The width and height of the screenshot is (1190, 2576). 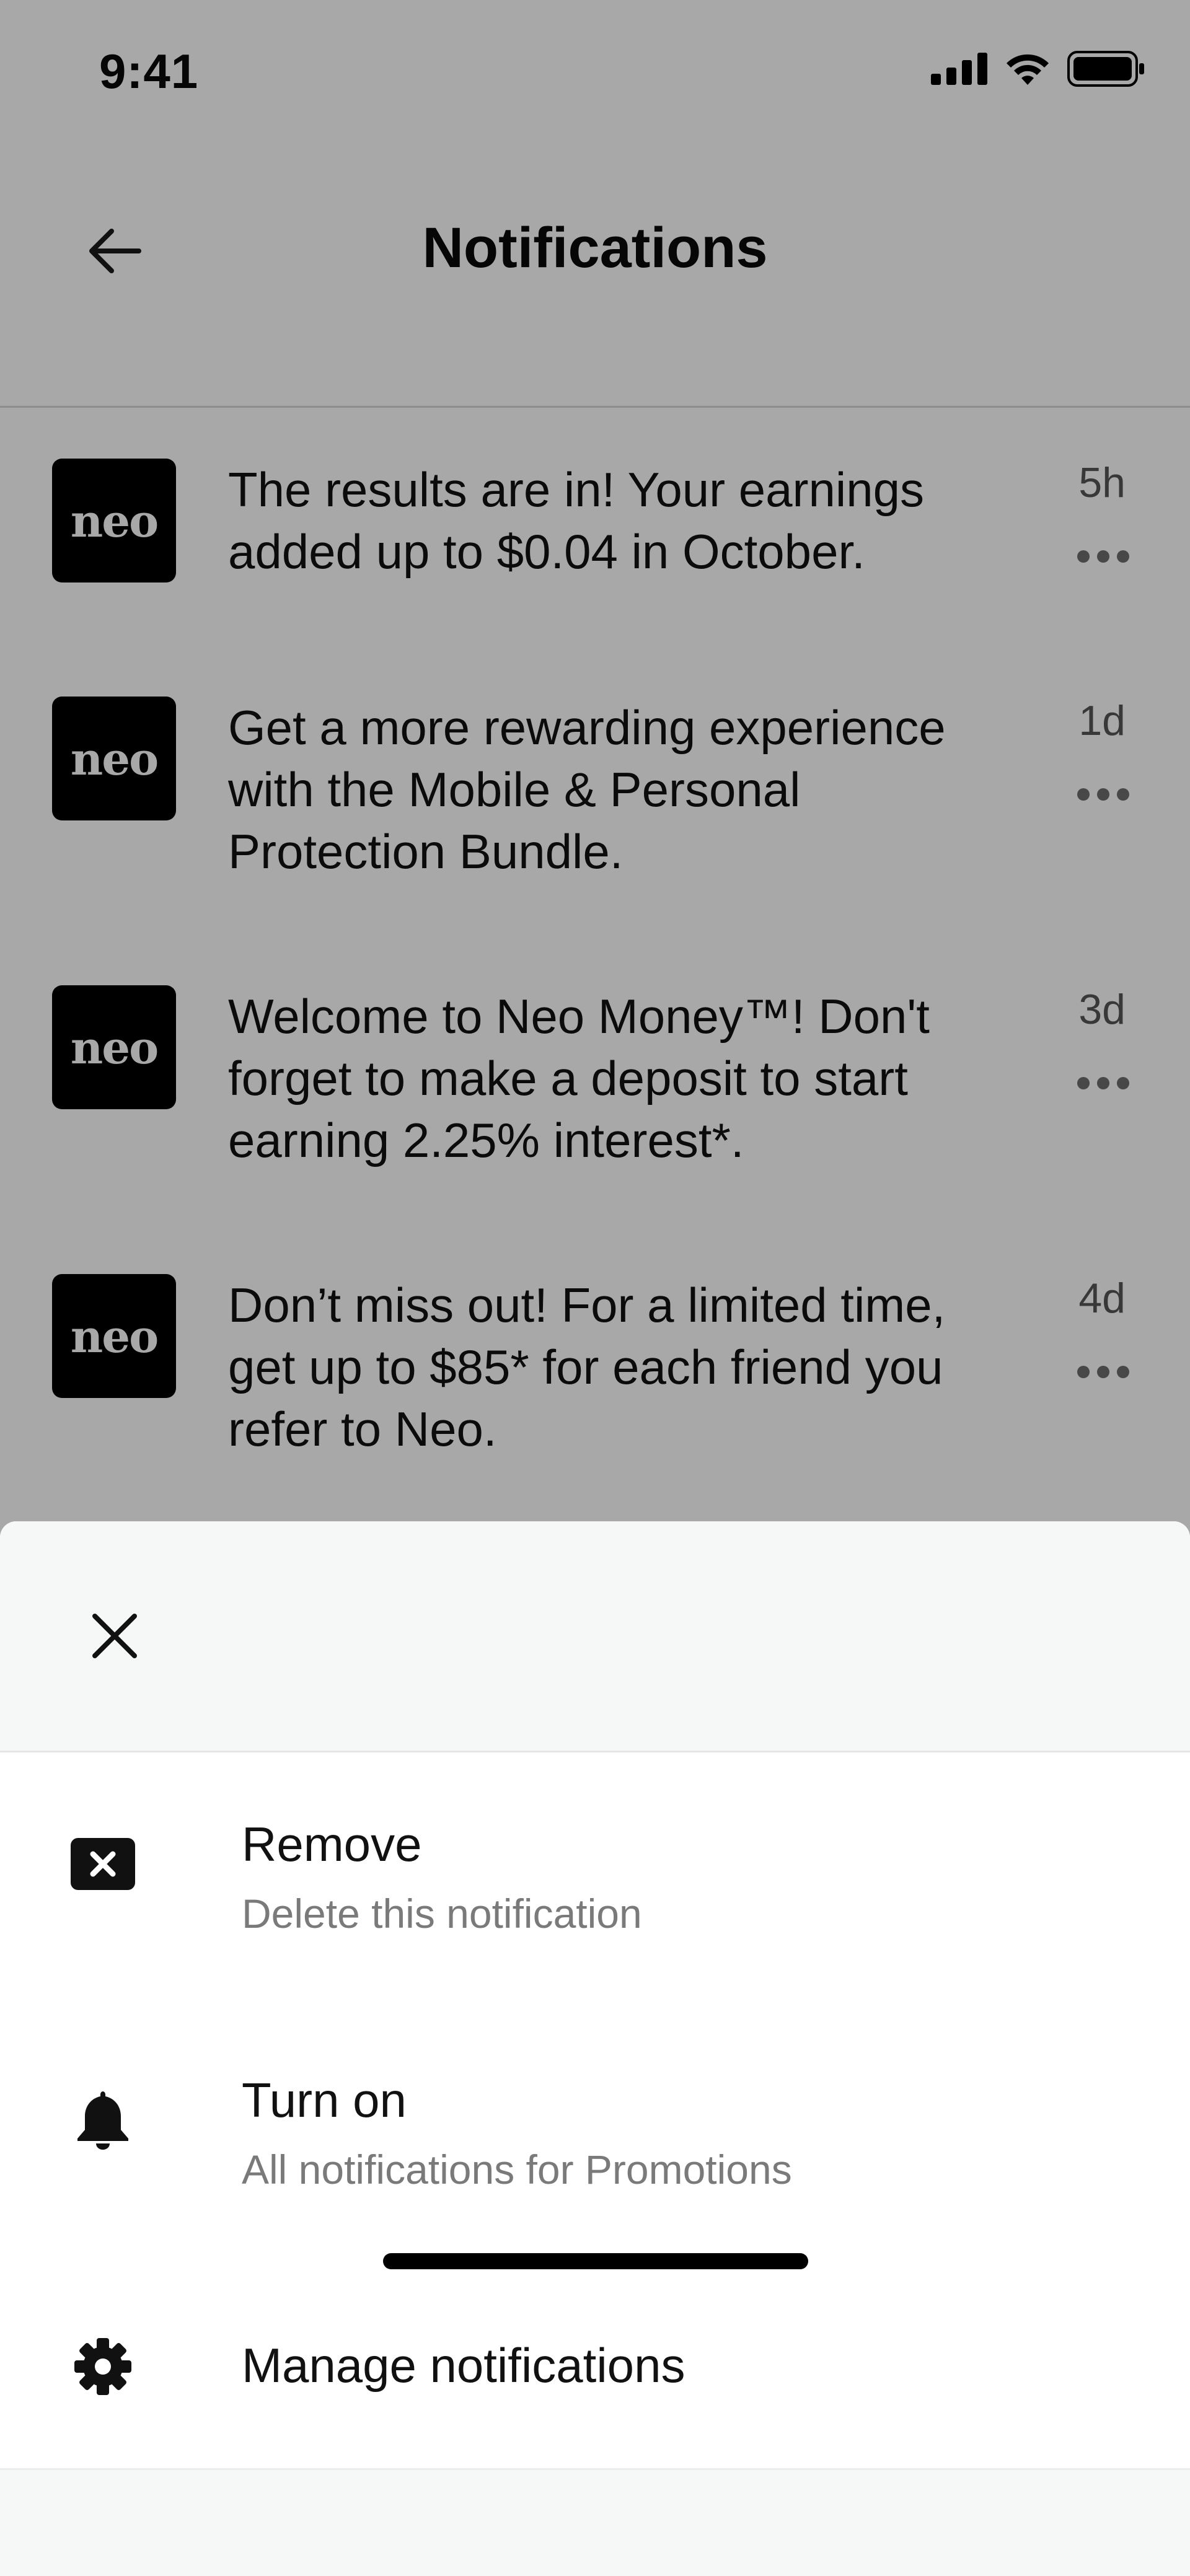 I want to click on close-icon, so click(x=114, y=1636).